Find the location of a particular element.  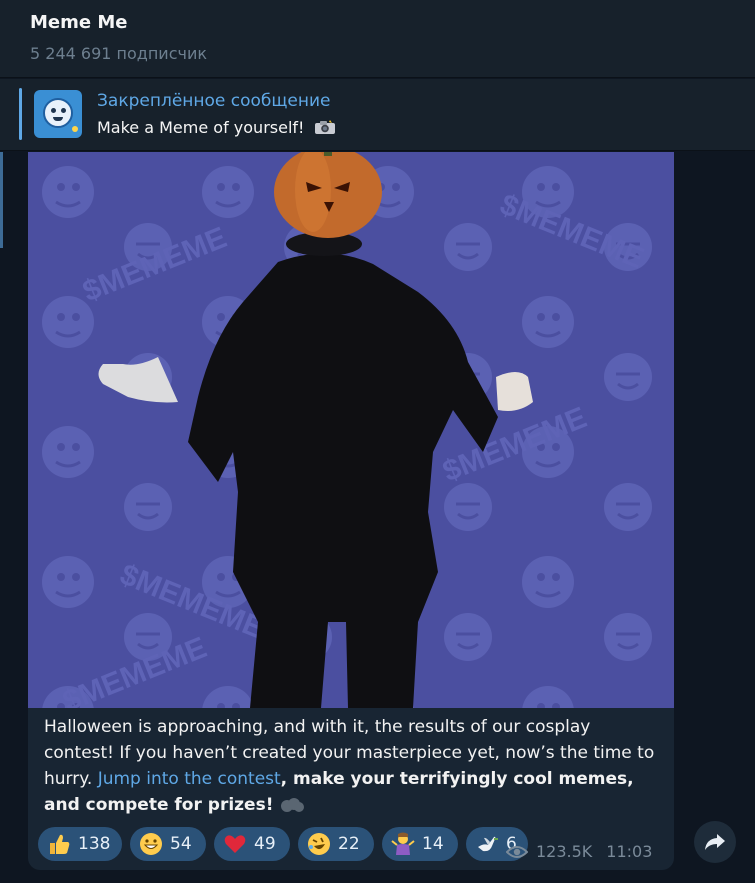

pinned-text-row: Make a Meme of yourself! is located at coordinates (216, 127).